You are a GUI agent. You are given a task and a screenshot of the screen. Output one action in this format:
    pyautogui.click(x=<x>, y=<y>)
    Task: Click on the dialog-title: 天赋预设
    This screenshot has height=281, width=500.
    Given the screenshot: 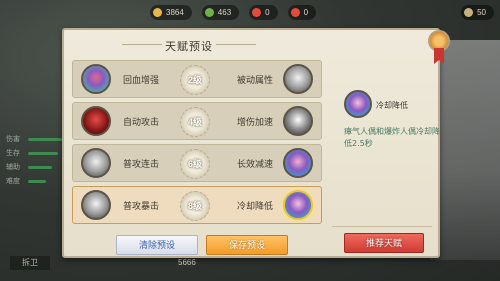 What is the action you would take?
    pyautogui.click(x=189, y=46)
    